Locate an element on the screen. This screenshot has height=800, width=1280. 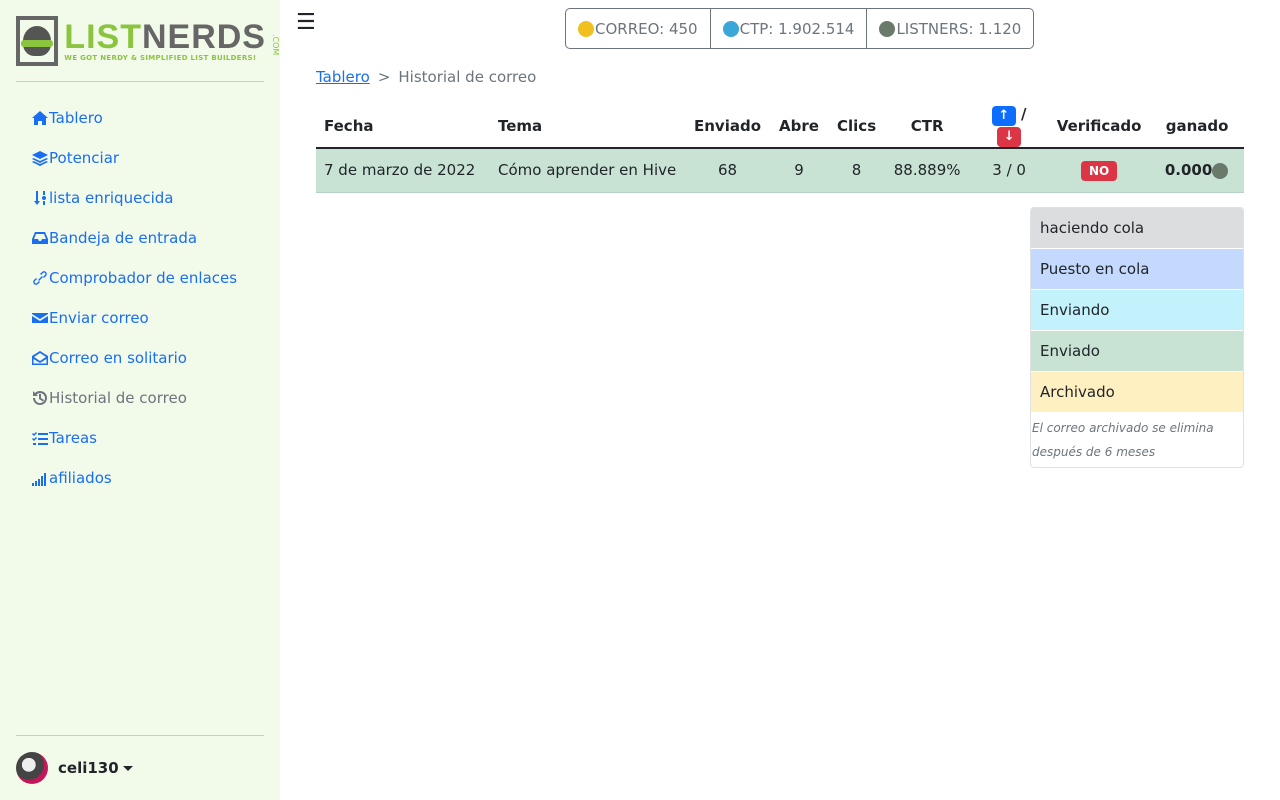
cell-fecha: 7 de marzo de 2022 is located at coordinates (403, 170).